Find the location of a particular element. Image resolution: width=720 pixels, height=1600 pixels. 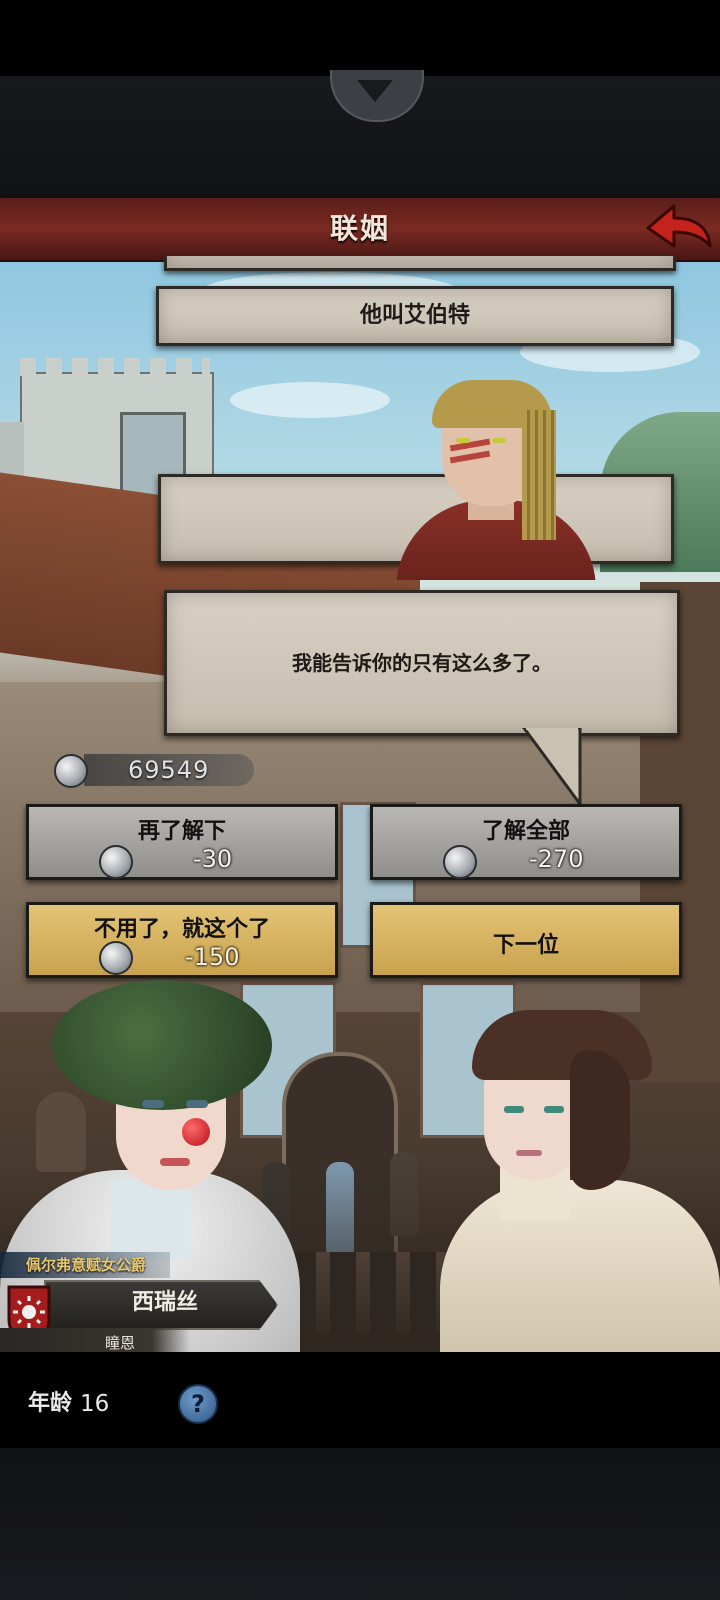

suitor-name-text: 他叫艾伯特 is located at coordinates (414, 315).